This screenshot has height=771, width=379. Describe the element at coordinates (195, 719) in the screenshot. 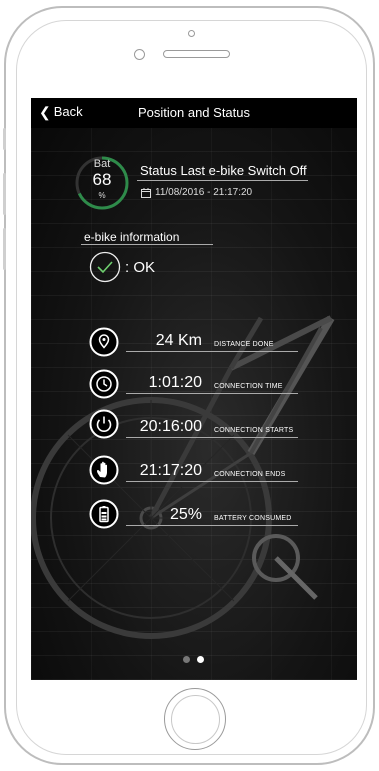

I see `home-button` at that location.